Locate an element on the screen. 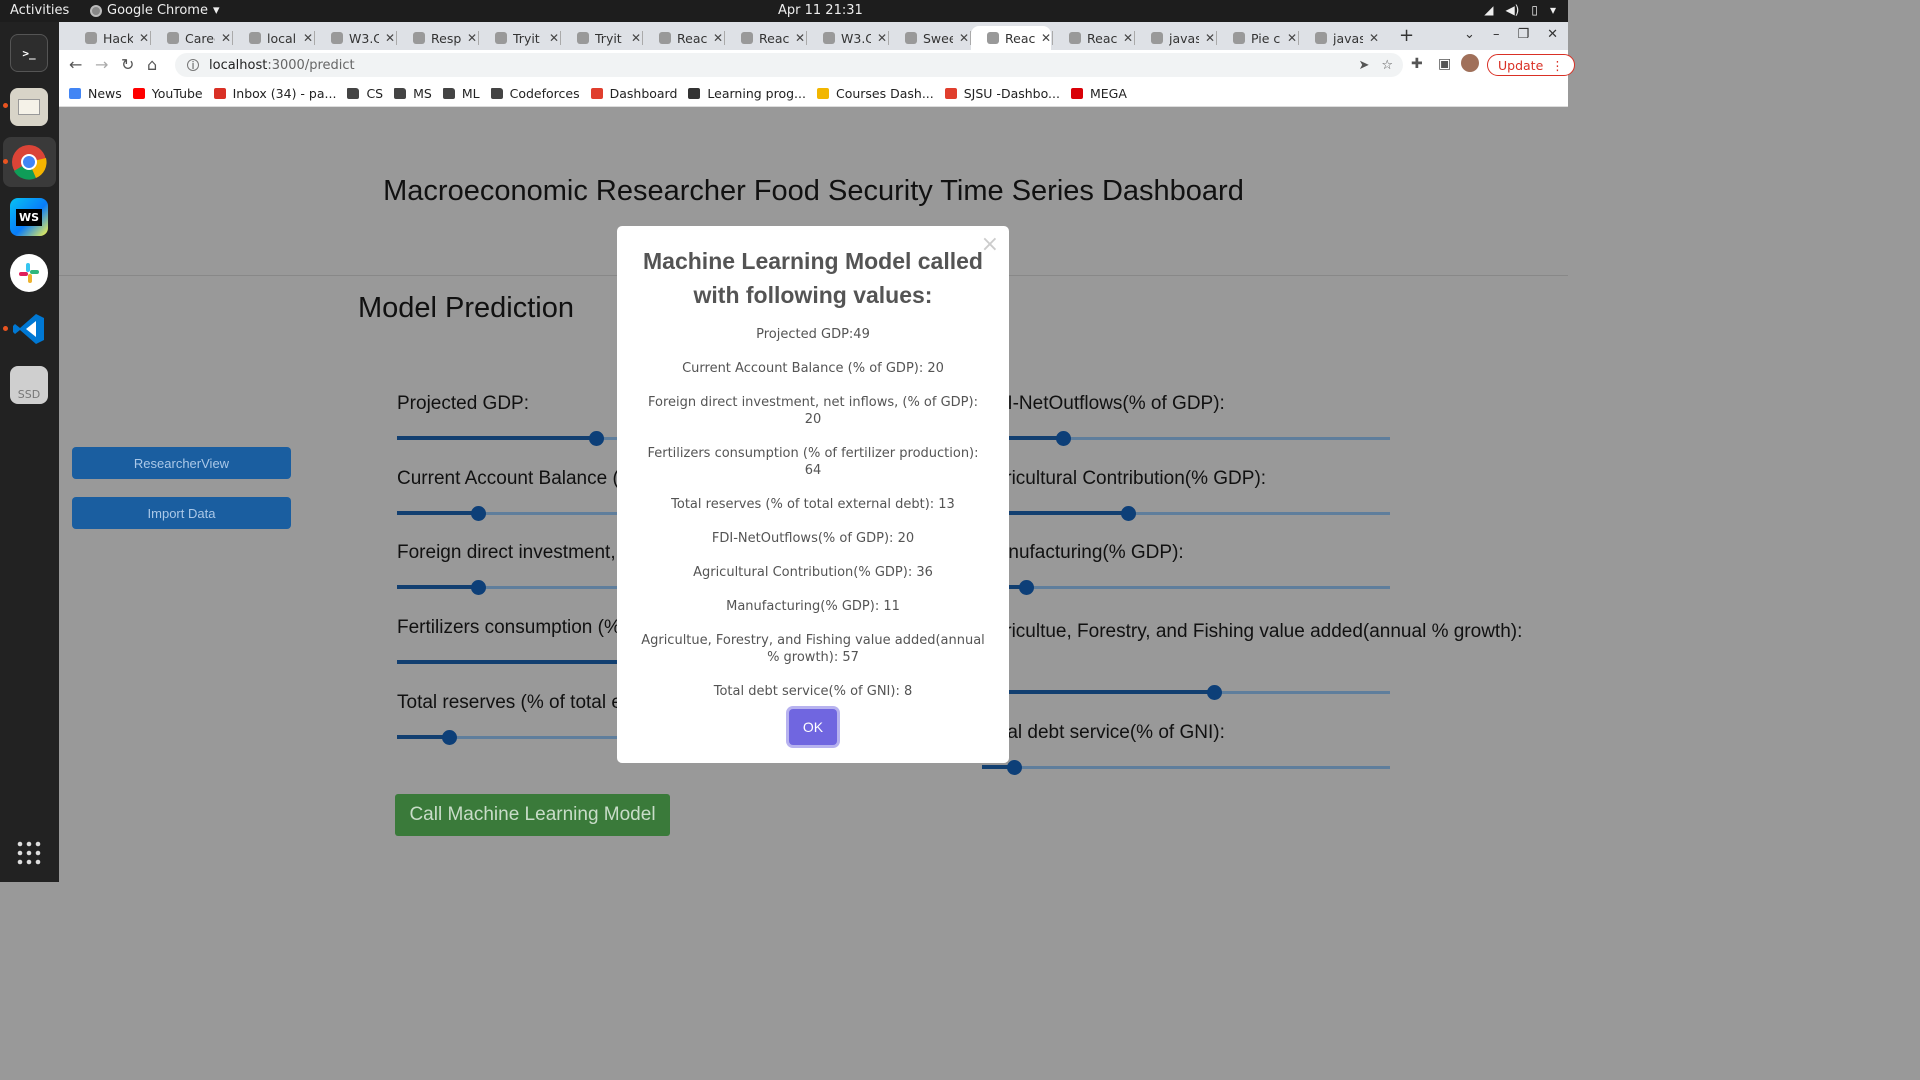  update-button: Update ⋮ is located at coordinates (1531, 65).